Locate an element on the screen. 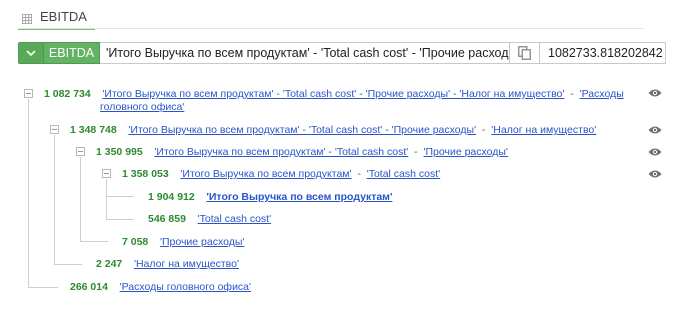  tab-divider is located at coordinates (331, 28).